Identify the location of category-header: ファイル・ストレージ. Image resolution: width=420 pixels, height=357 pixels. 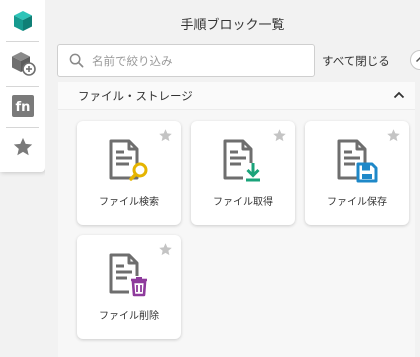
(236, 96).